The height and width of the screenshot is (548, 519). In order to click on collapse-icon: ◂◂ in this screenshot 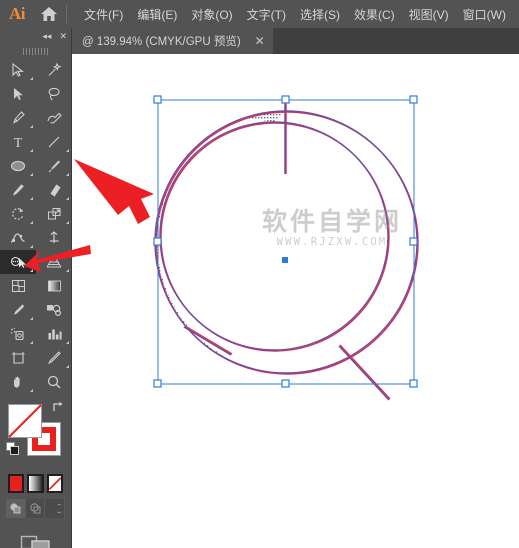, I will do `click(46, 36)`.